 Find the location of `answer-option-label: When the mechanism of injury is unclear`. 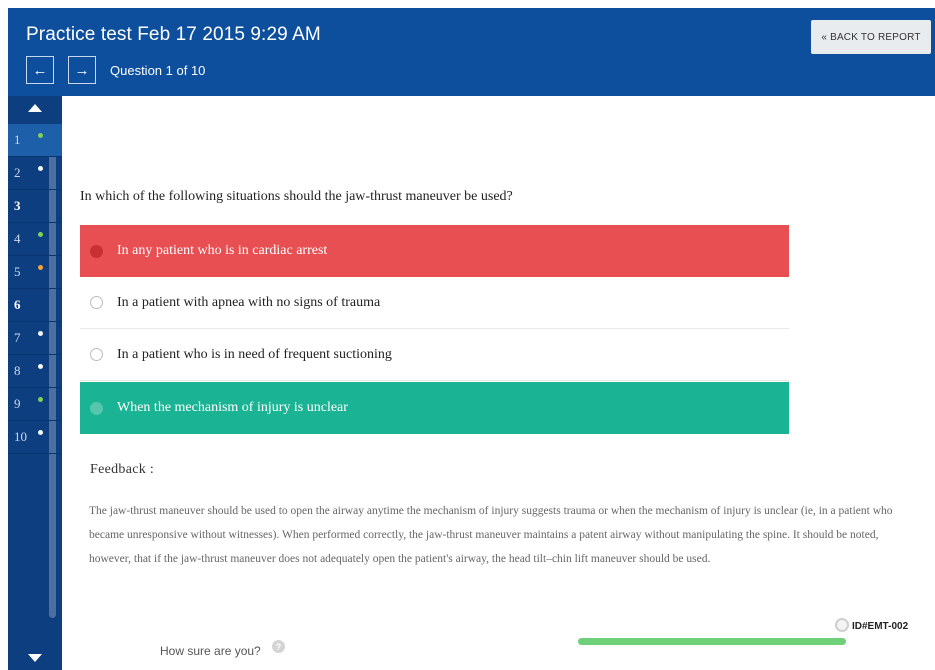

answer-option-label: When the mechanism of injury is unclear is located at coordinates (232, 407).